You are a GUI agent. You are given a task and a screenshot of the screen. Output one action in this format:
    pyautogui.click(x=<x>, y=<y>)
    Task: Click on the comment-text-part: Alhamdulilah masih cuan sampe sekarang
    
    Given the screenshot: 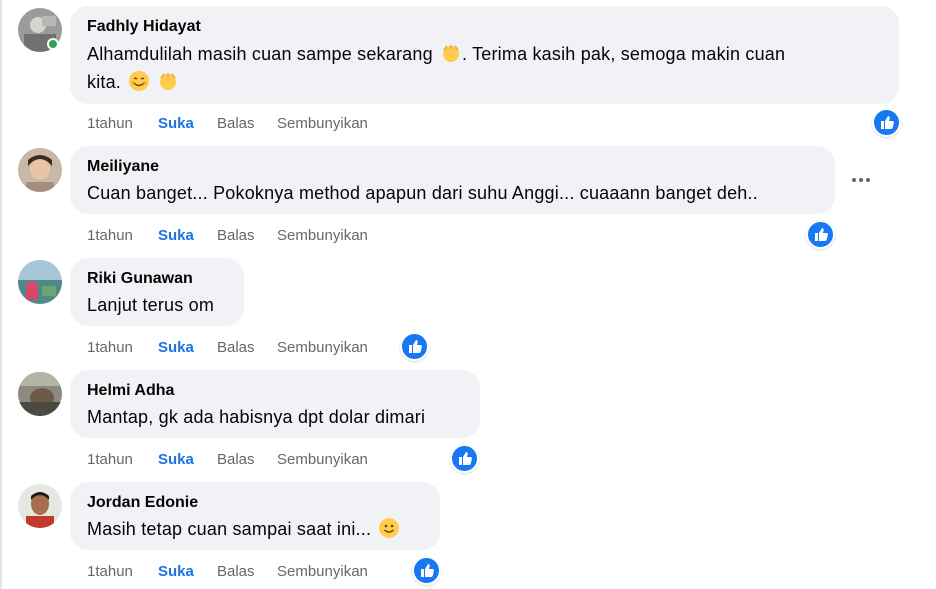 What is the action you would take?
    pyautogui.click(x=260, y=54)
    